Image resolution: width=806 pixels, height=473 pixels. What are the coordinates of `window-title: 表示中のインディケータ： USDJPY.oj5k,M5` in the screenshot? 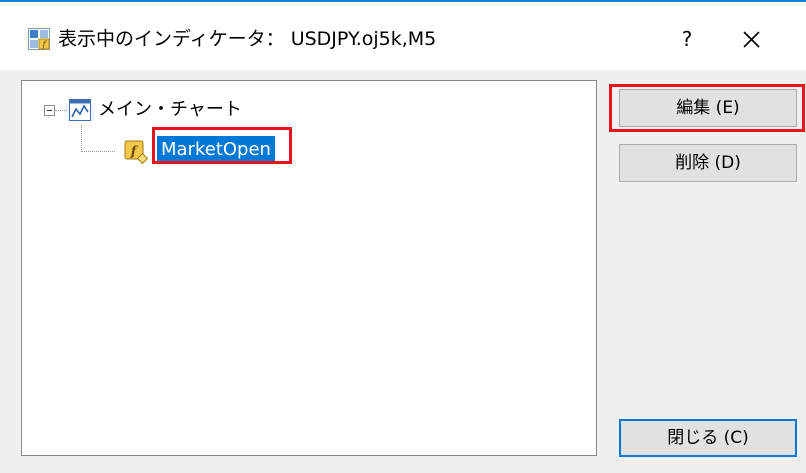 It's located at (247, 39).